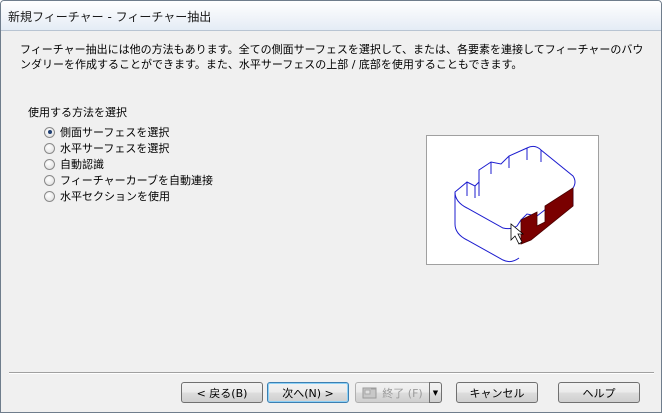 This screenshot has height=413, width=662. Describe the element at coordinates (222, 392) in the screenshot. I see `back-button: < 戻る(B)` at that location.